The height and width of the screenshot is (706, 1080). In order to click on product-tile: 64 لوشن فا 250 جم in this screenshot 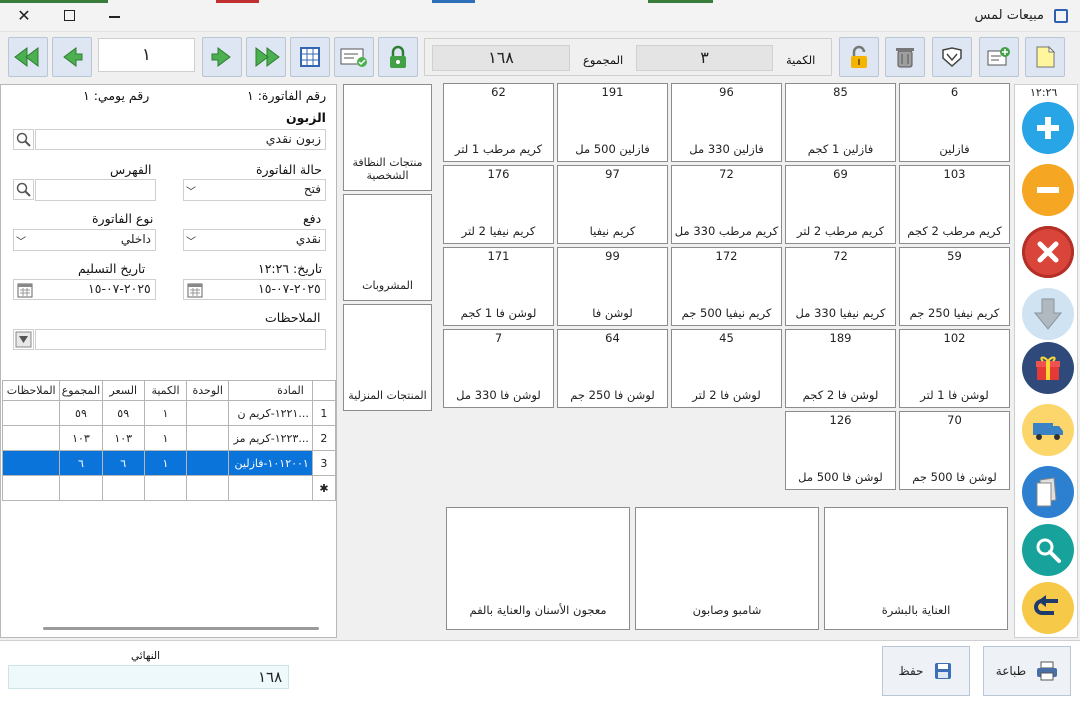, I will do `click(612, 368)`.